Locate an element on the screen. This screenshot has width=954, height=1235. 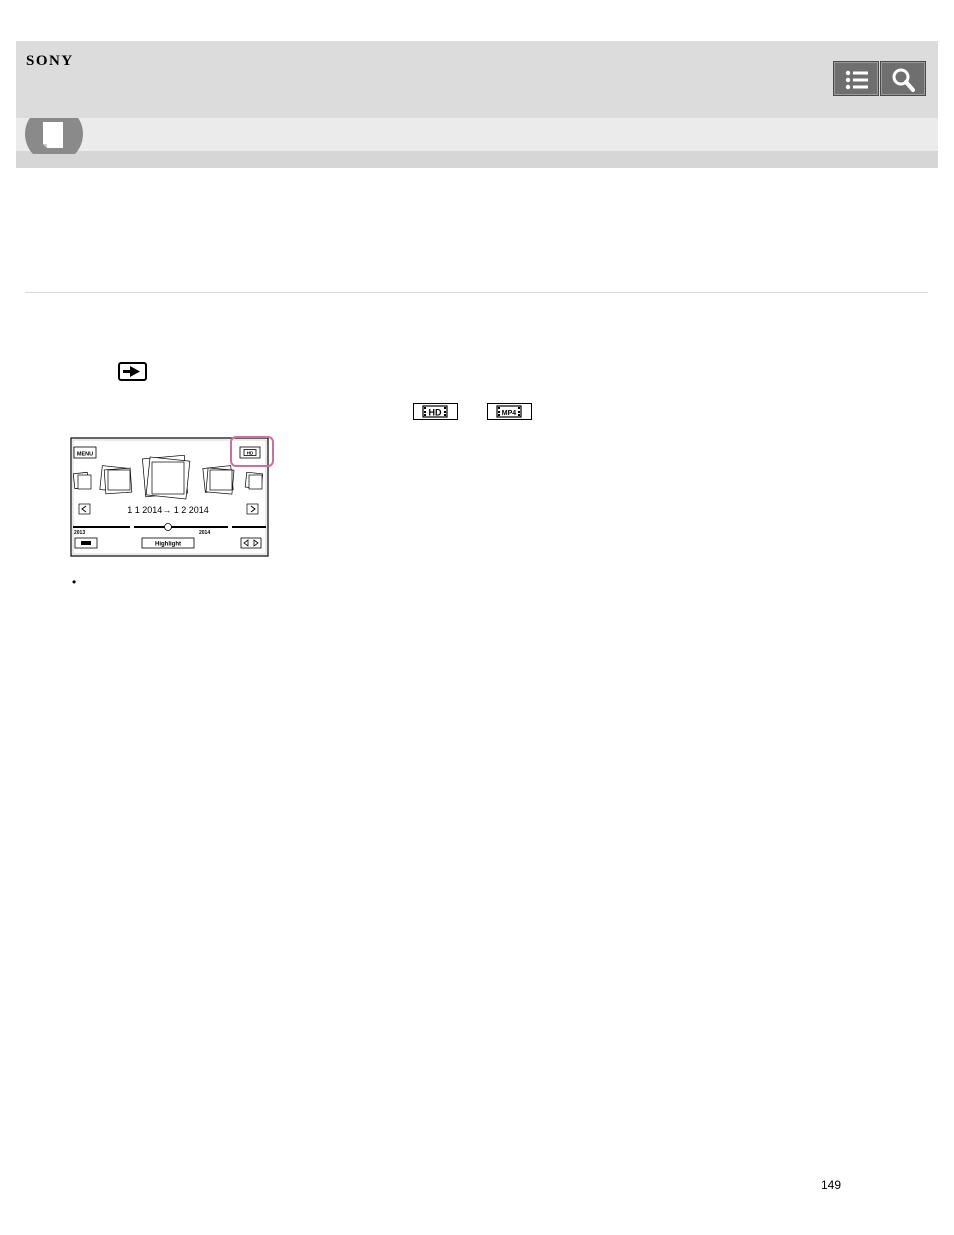
search-button is located at coordinates (903, 78).